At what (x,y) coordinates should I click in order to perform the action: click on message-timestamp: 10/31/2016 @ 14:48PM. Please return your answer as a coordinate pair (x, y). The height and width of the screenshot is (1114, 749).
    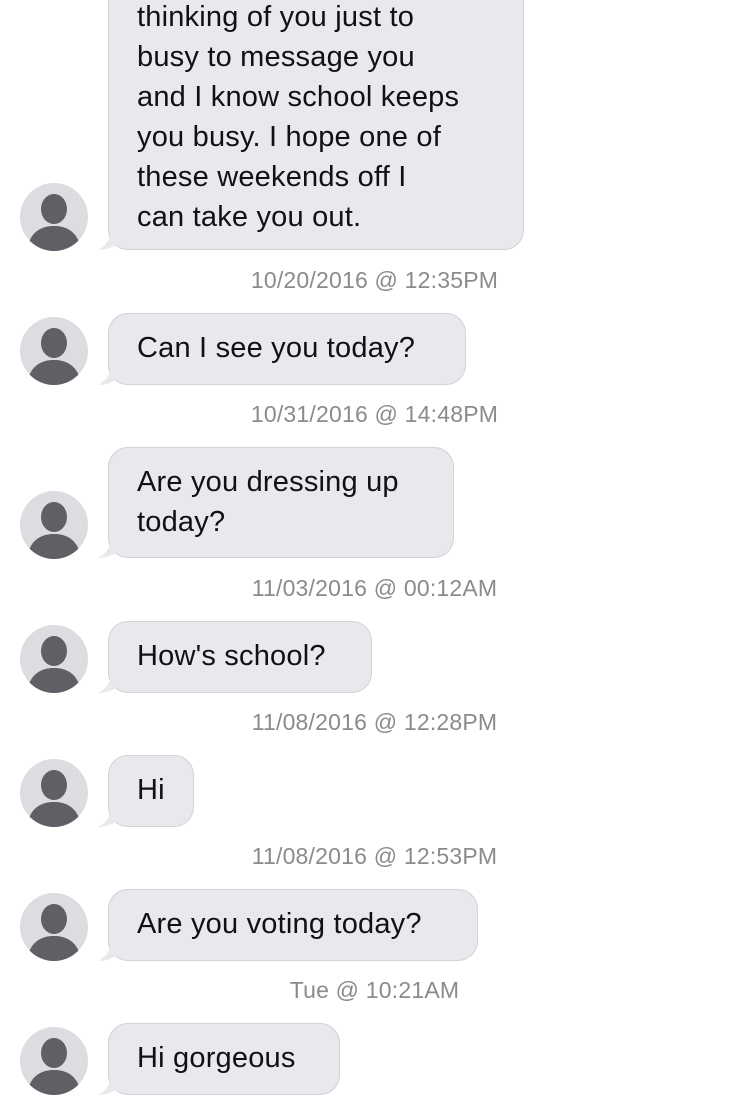
    Looking at the image, I should click on (374, 414).